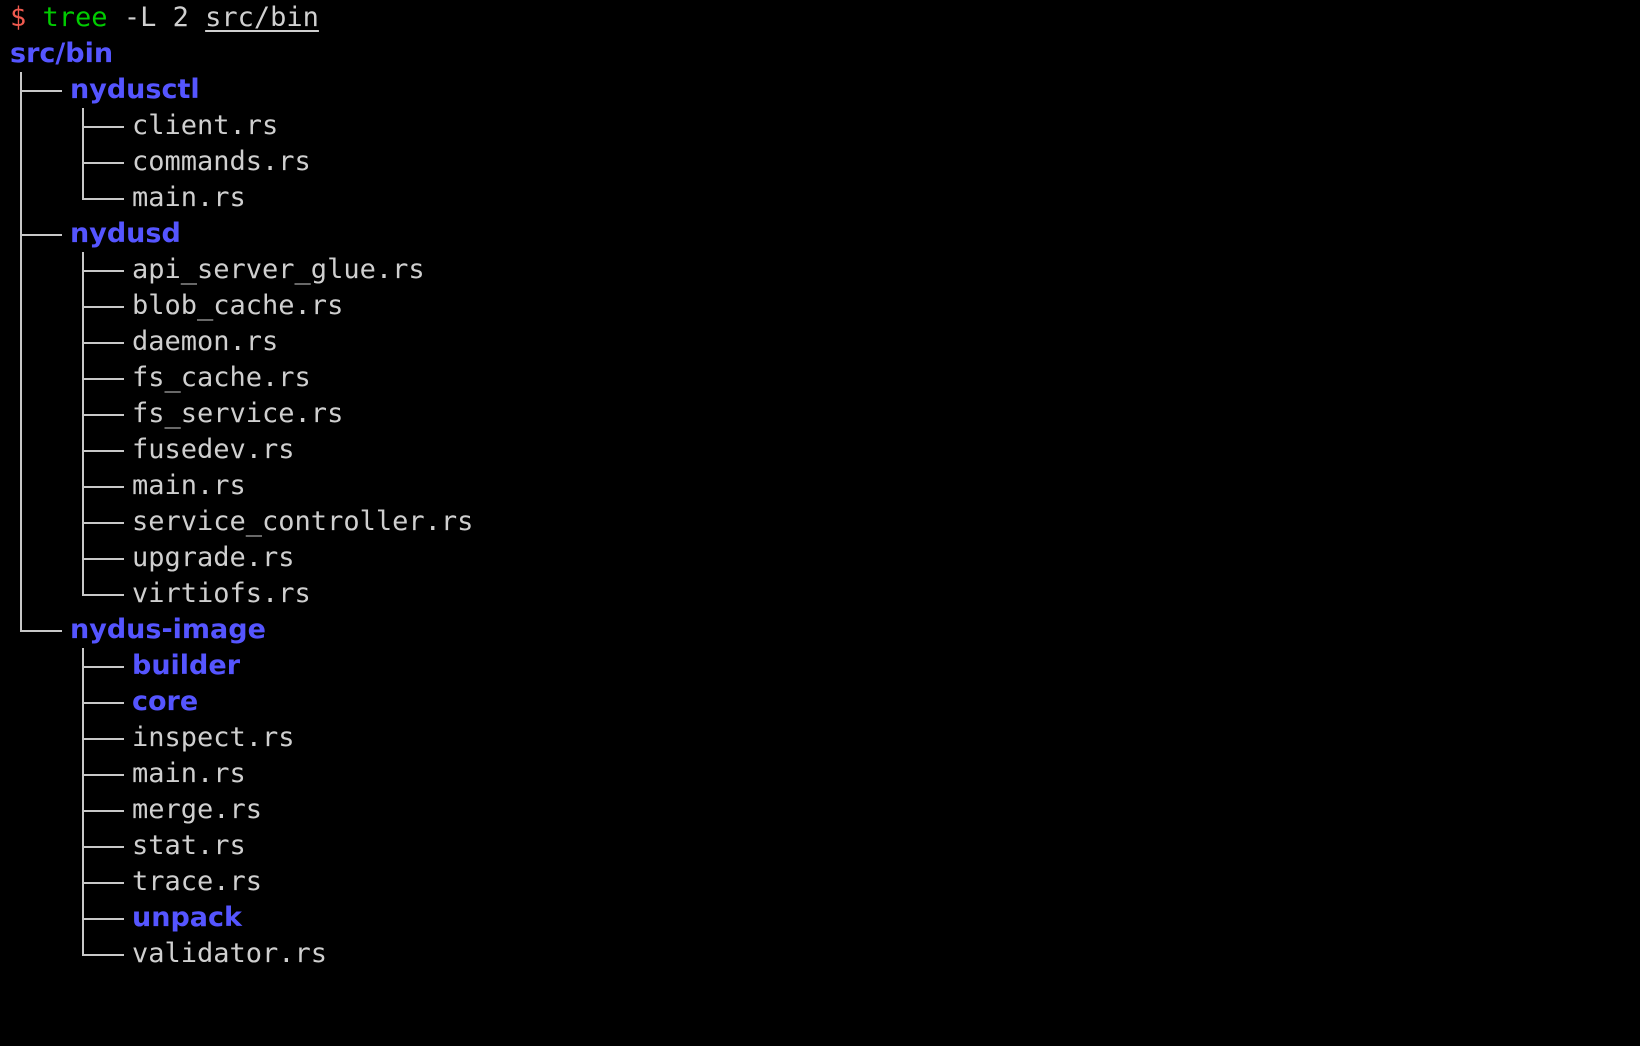  What do you see at coordinates (75, 17) in the screenshot?
I see `command-name: tree` at bounding box center [75, 17].